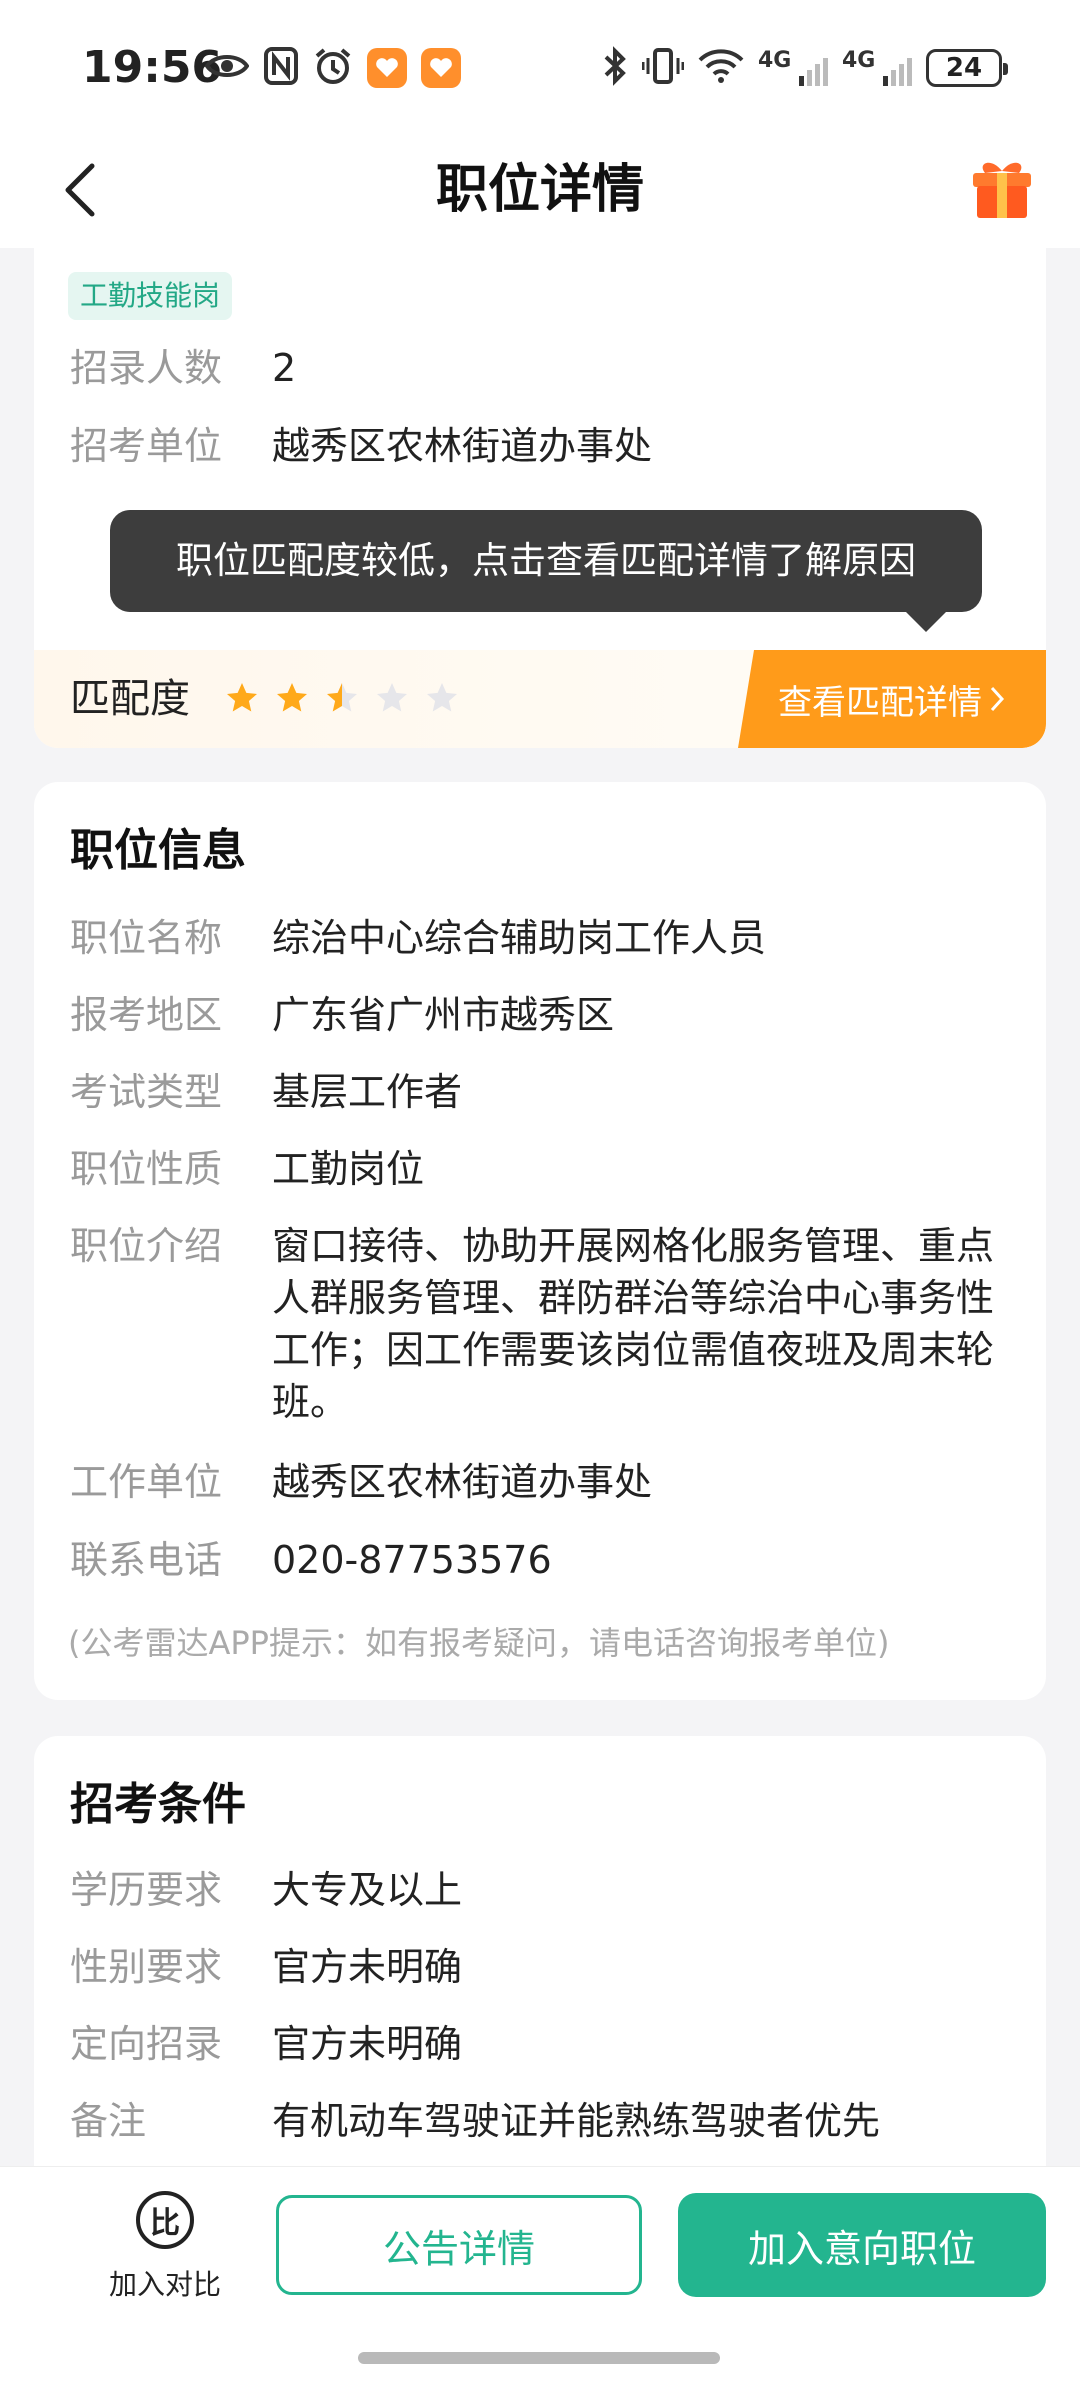 This screenshot has height=2392, width=1080. Describe the element at coordinates (540, 65) in the screenshot. I see `status-bar: 19:56 4G 4G 24` at that location.